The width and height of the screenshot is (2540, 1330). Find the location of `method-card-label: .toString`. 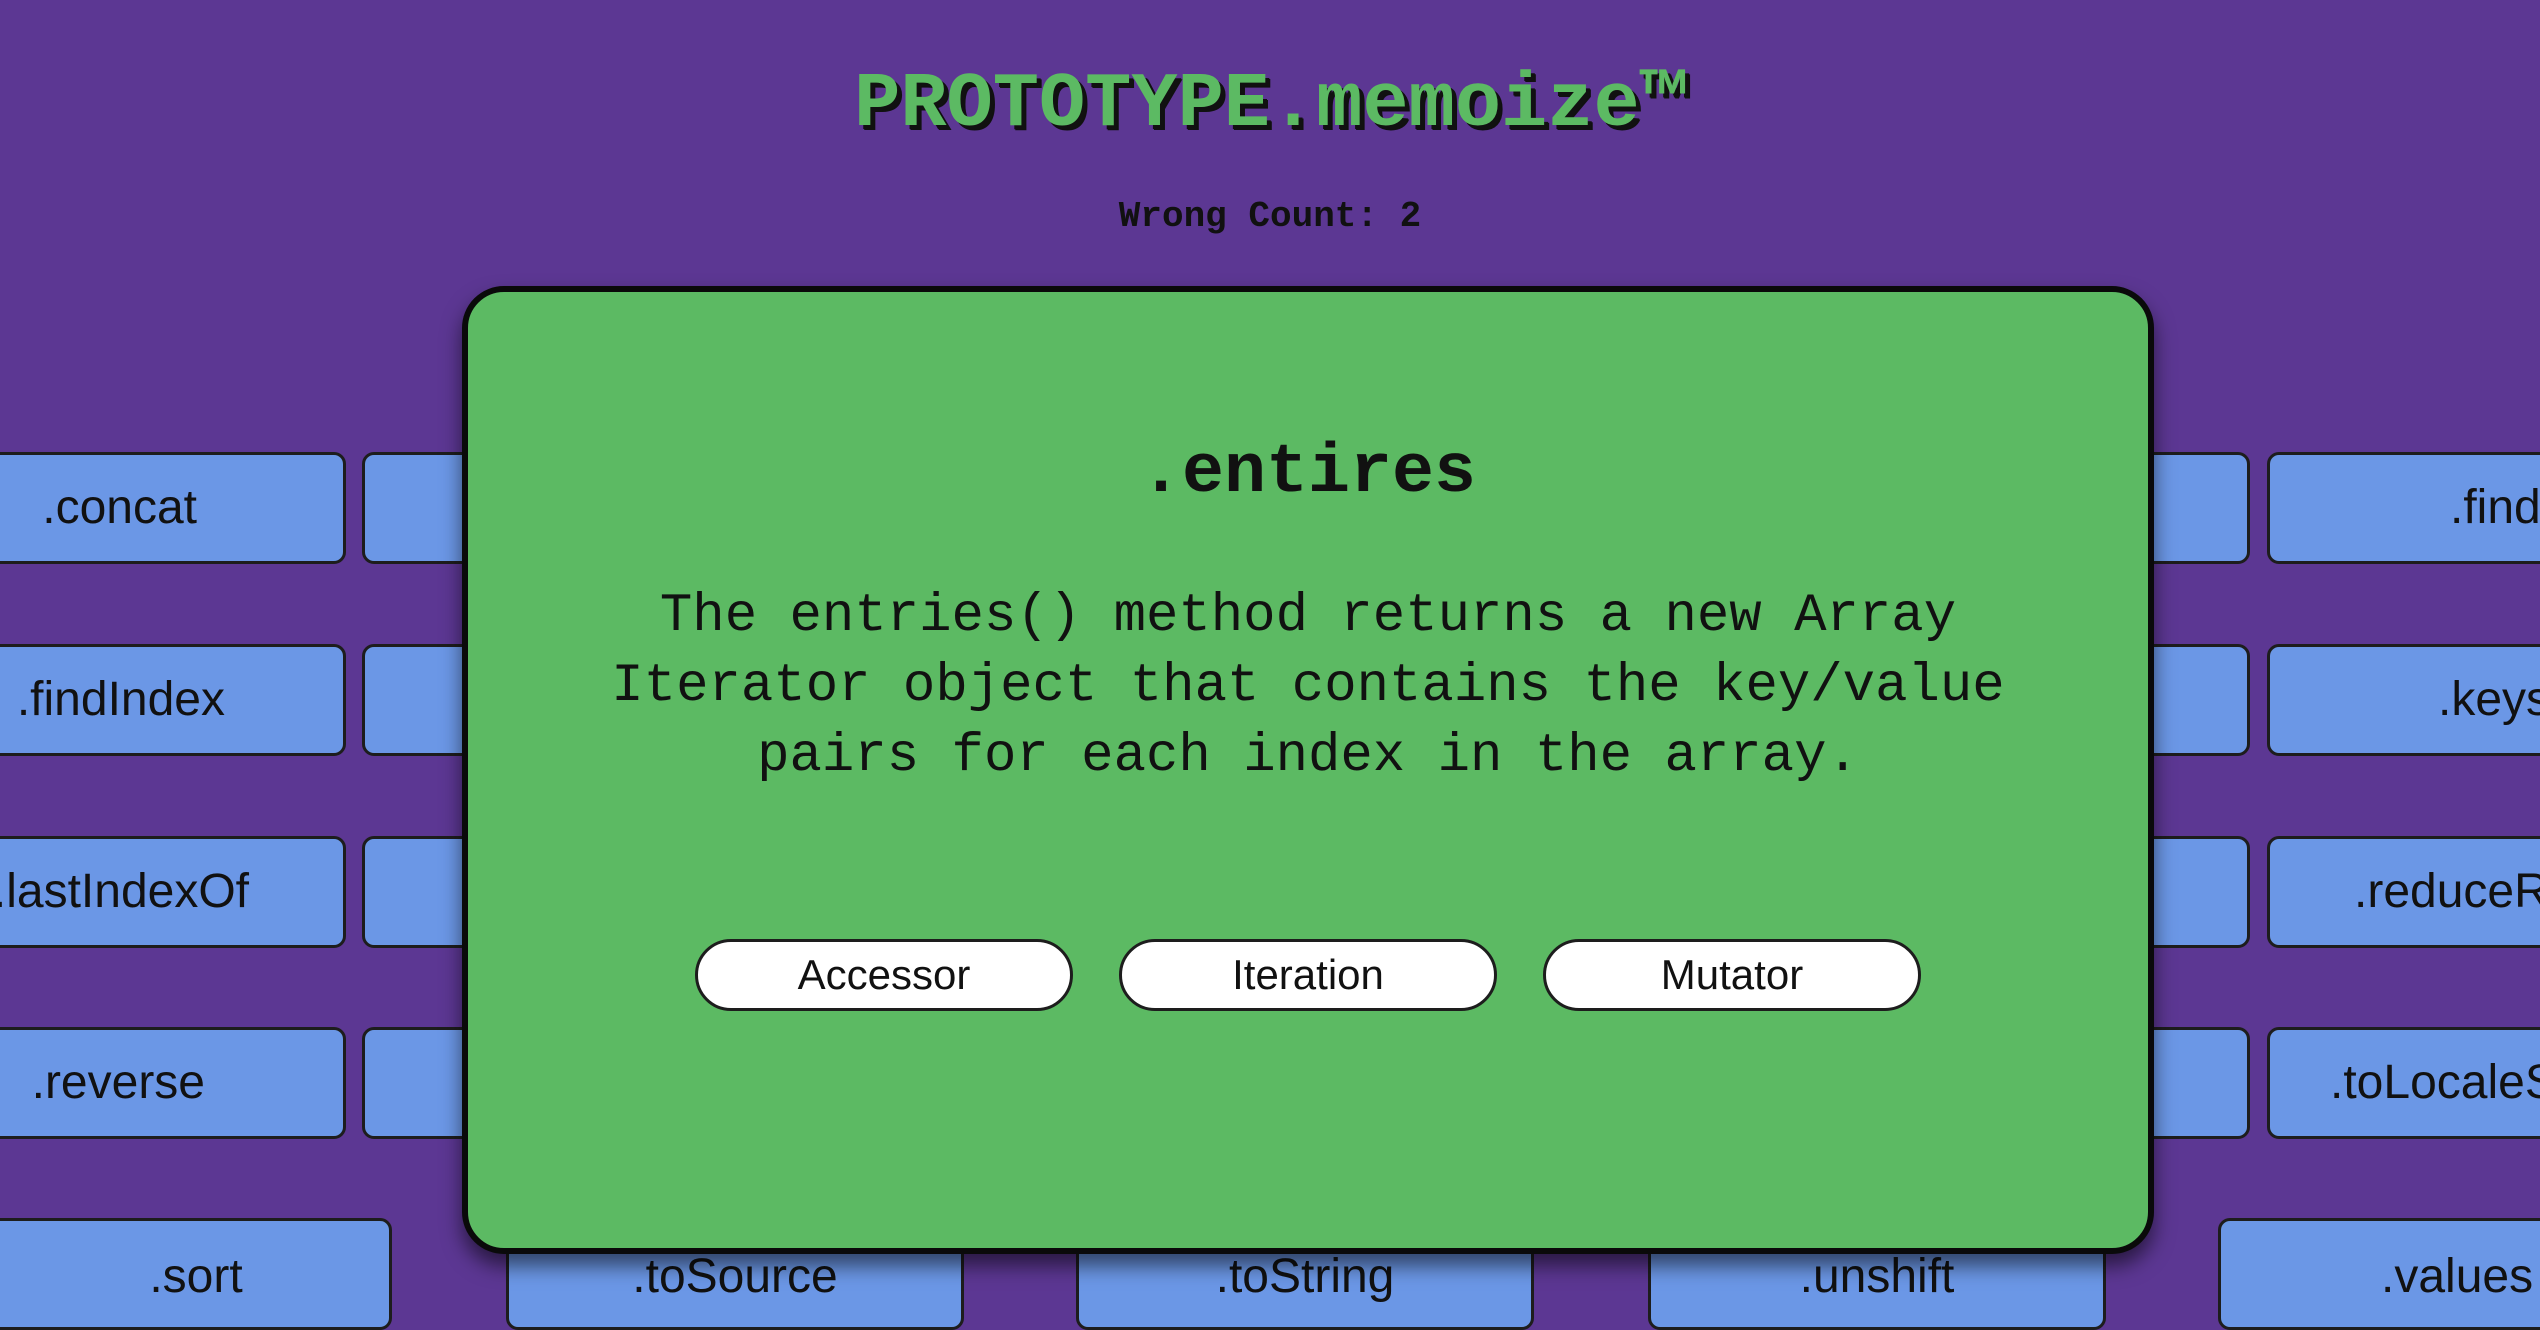

method-card-label: .toString is located at coordinates (1305, 1276).